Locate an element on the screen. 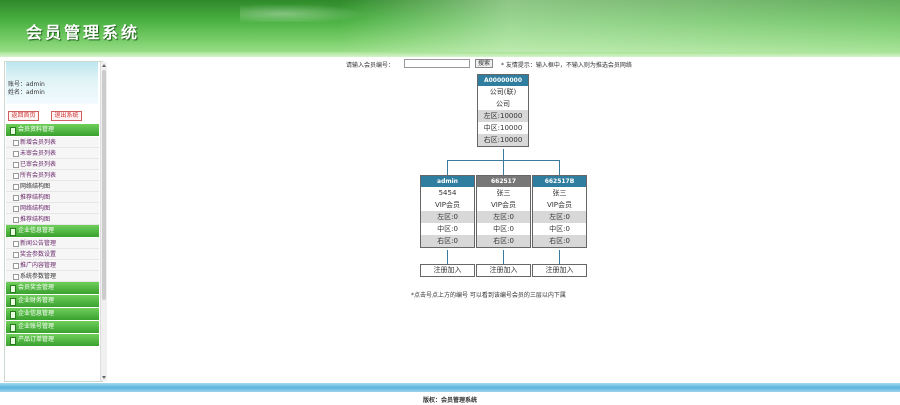 This screenshot has width=900, height=405. menu-item-new-members: 新增会员列表 is located at coordinates (52, 142).